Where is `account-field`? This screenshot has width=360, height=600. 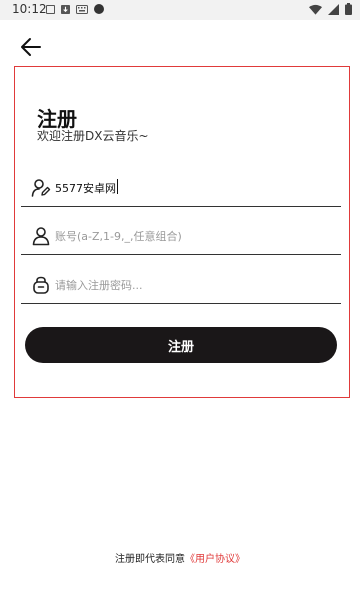 account-field is located at coordinates (181, 237).